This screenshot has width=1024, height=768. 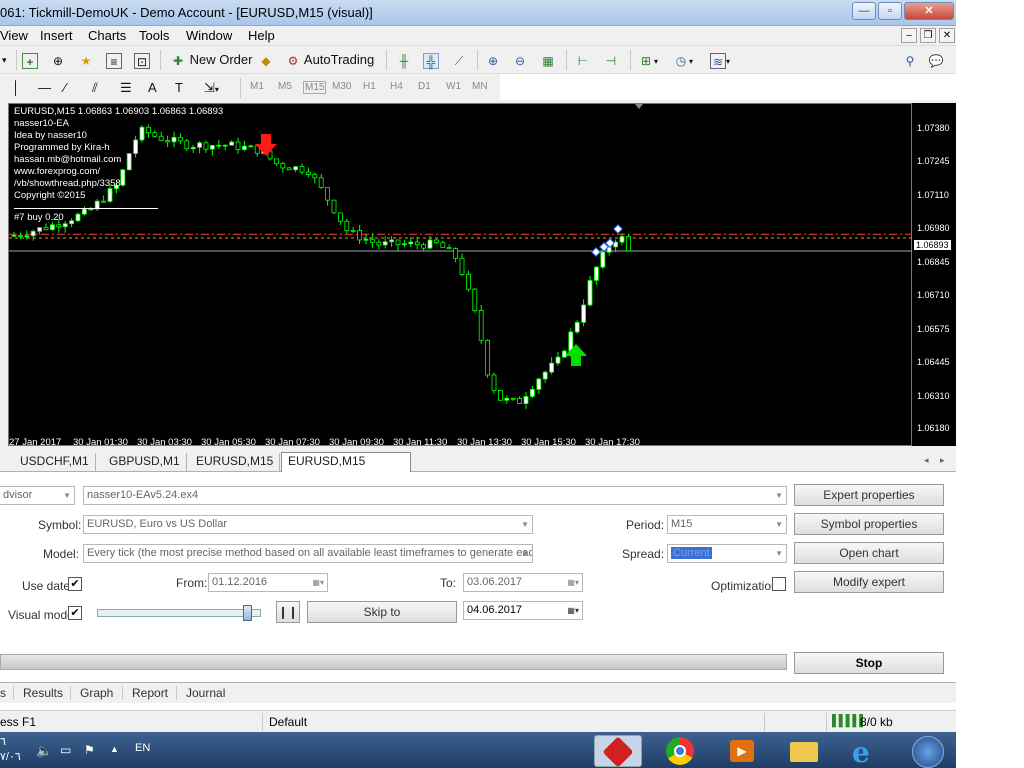 What do you see at coordinates (680, 751) in the screenshot?
I see `taskbar-chrome` at bounding box center [680, 751].